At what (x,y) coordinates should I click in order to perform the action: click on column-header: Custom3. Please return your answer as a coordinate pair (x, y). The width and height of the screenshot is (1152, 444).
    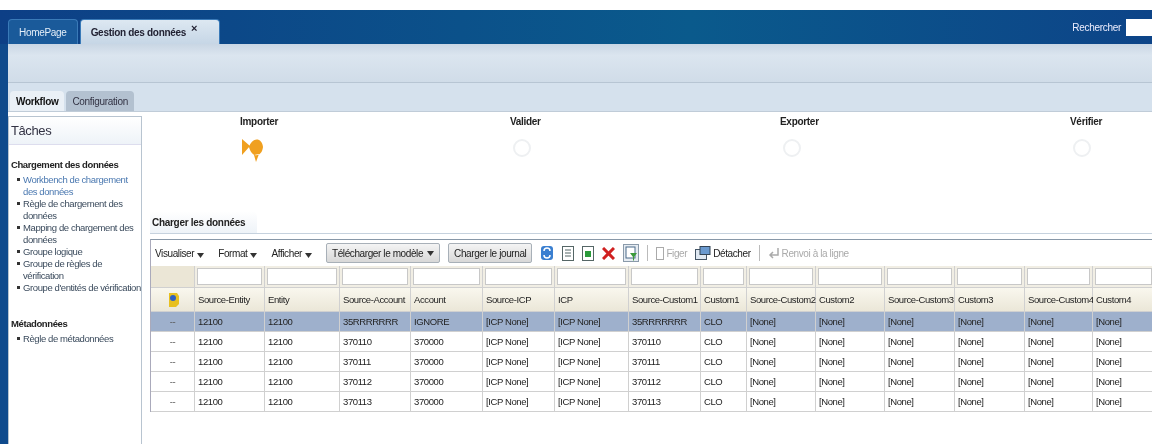
    Looking at the image, I should click on (990, 300).